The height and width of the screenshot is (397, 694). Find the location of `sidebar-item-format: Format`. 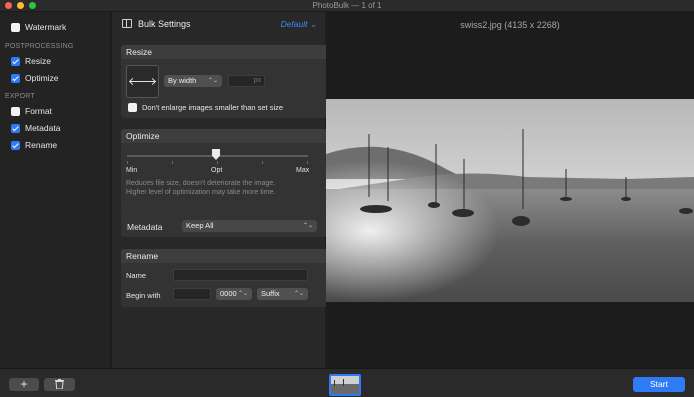

sidebar-item-format: Format is located at coordinates (31, 111).